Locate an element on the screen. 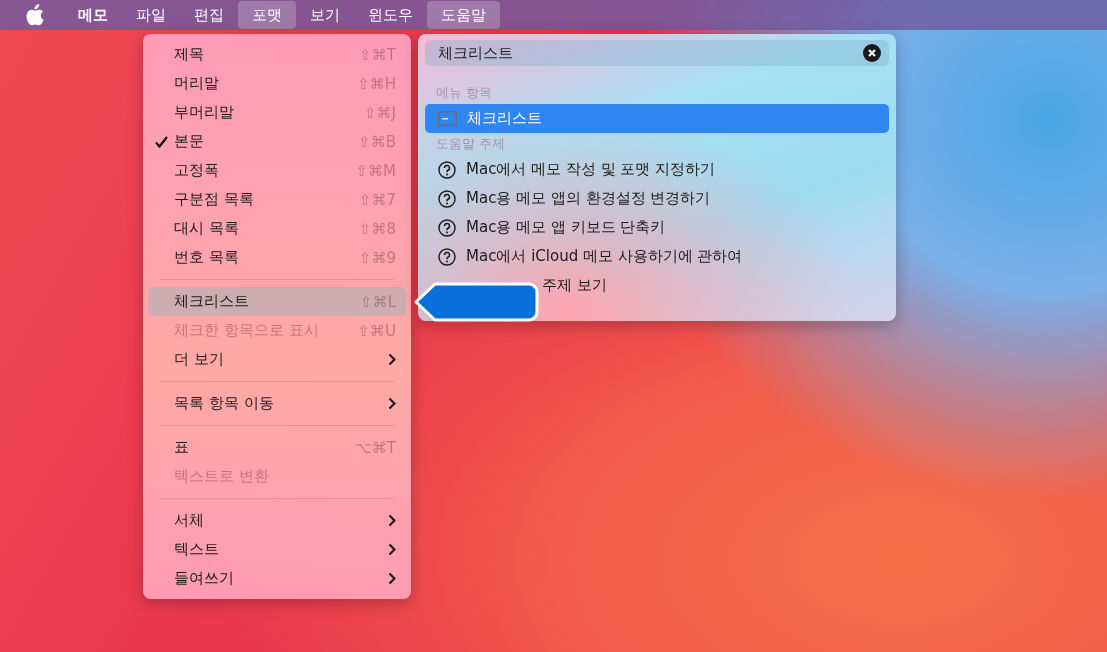 Image resolution: width=1107 pixels, height=652 pixels. menu-item: 더 보기 is located at coordinates (277, 359).